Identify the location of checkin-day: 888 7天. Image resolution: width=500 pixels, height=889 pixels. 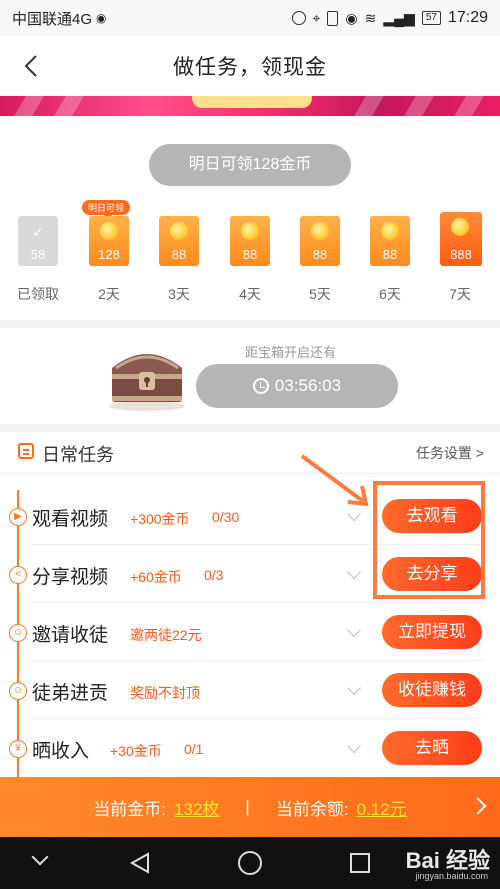
(462, 257).